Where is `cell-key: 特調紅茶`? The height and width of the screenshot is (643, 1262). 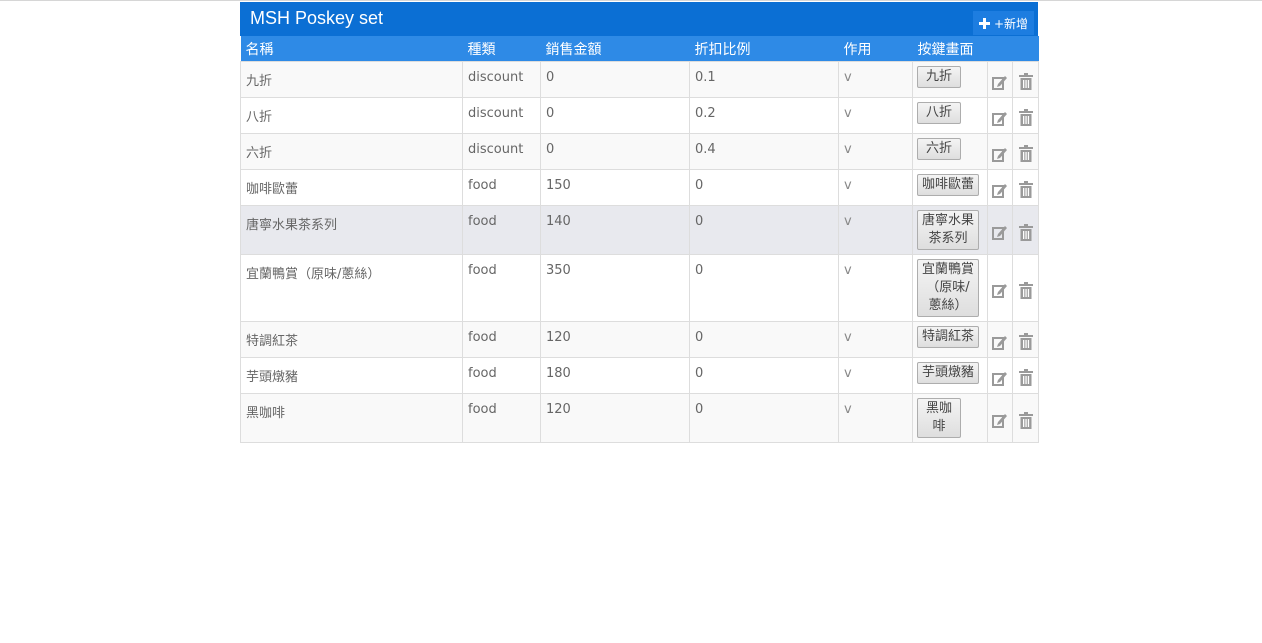
cell-key: 特調紅茶 is located at coordinates (950, 339).